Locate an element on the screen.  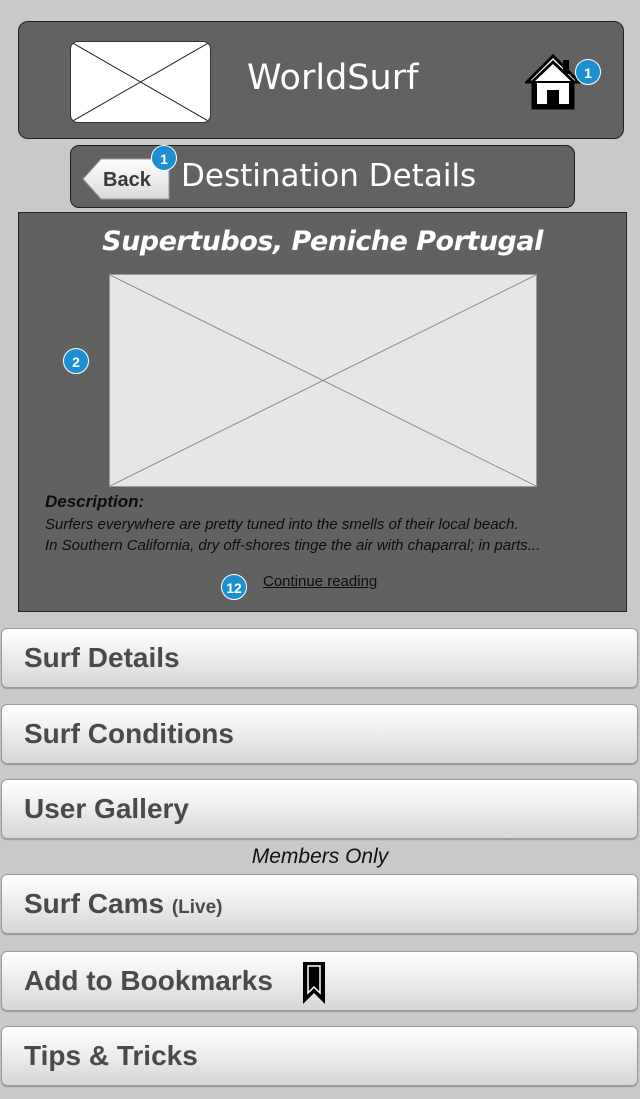
page-title: Destination Details is located at coordinates (329, 176).